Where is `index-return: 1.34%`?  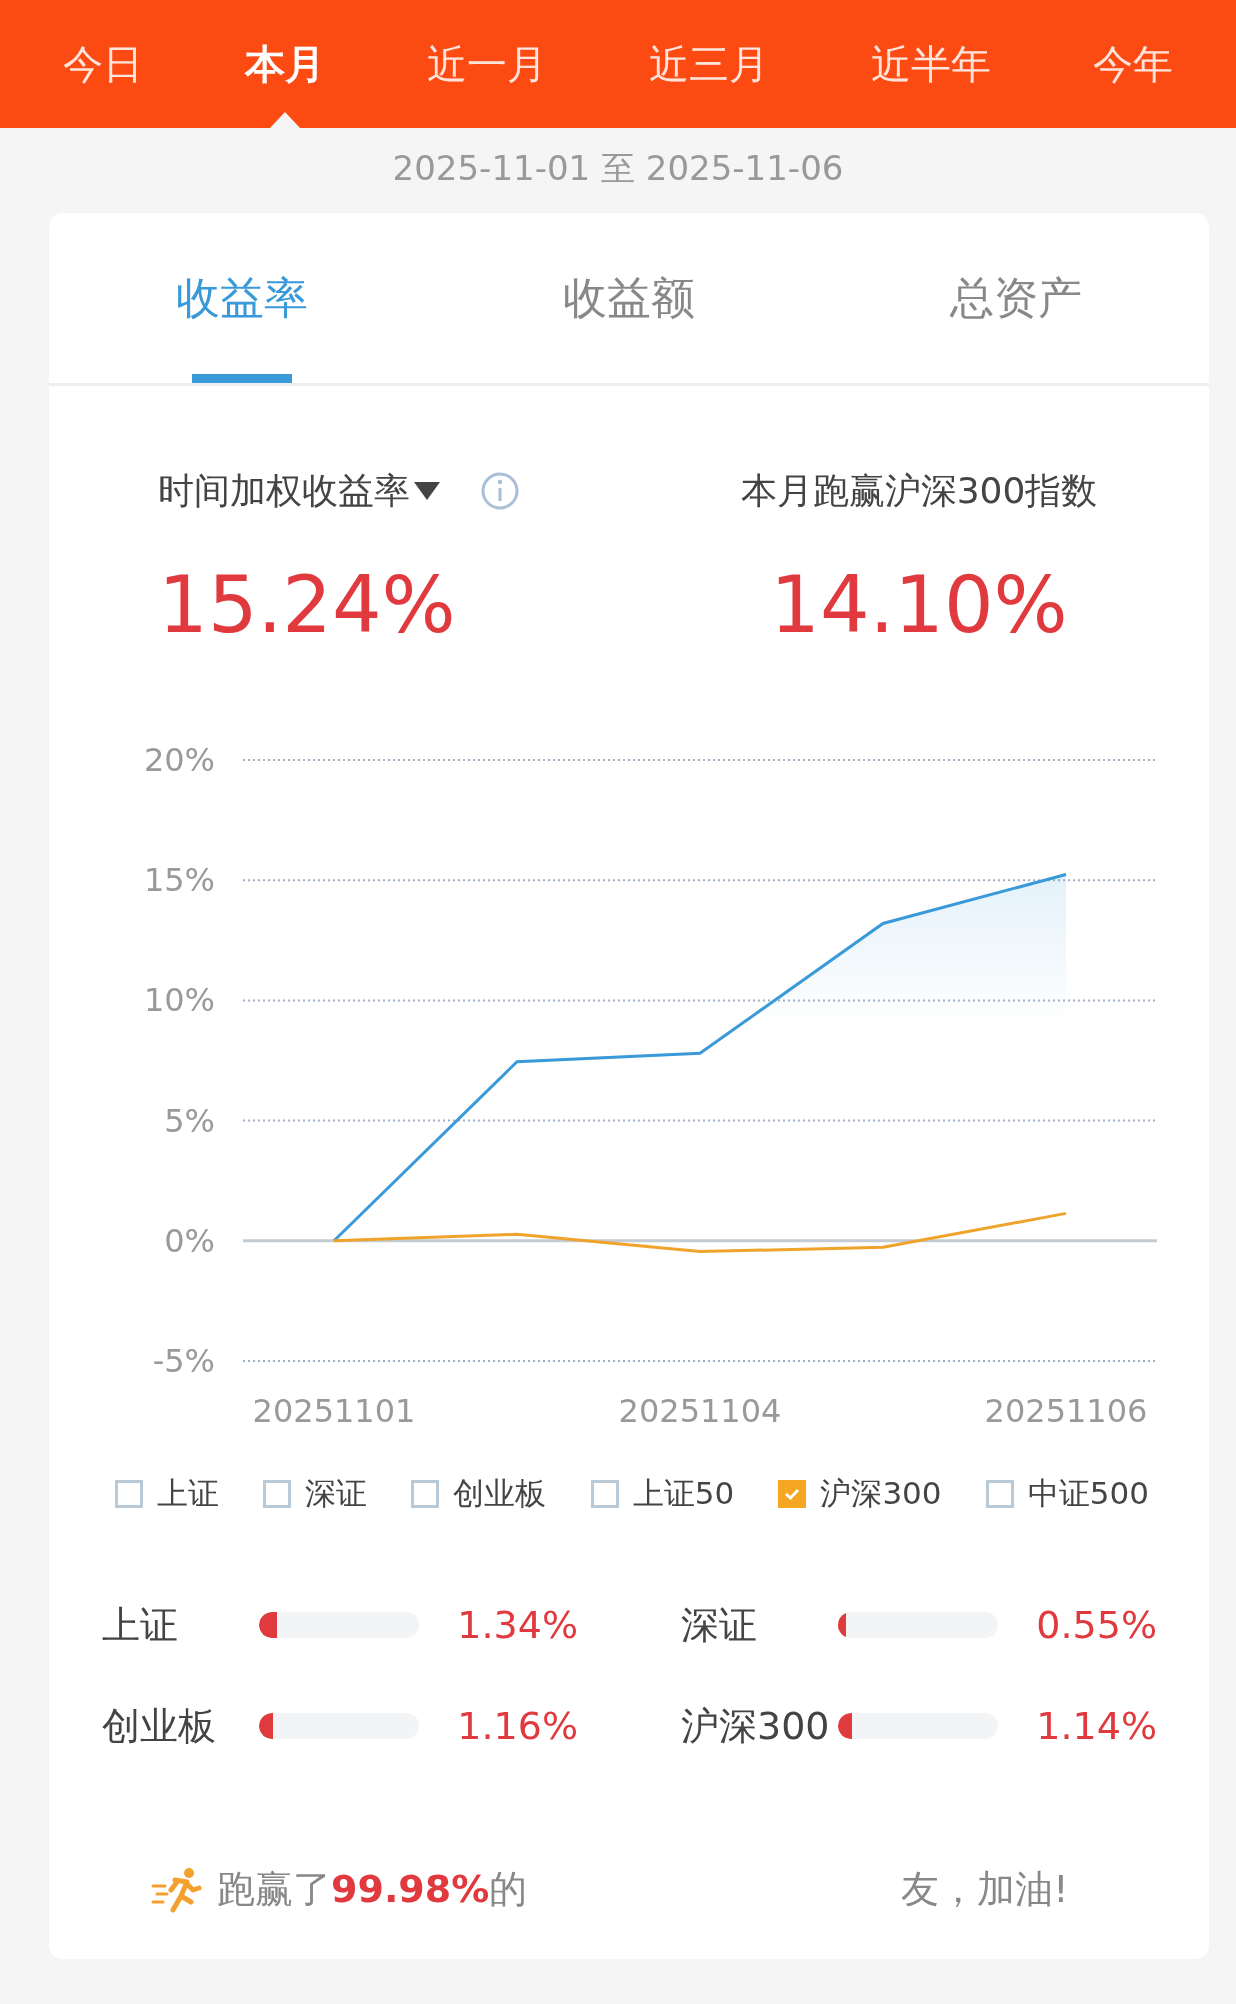
index-return: 1.34% is located at coordinates (517, 1625).